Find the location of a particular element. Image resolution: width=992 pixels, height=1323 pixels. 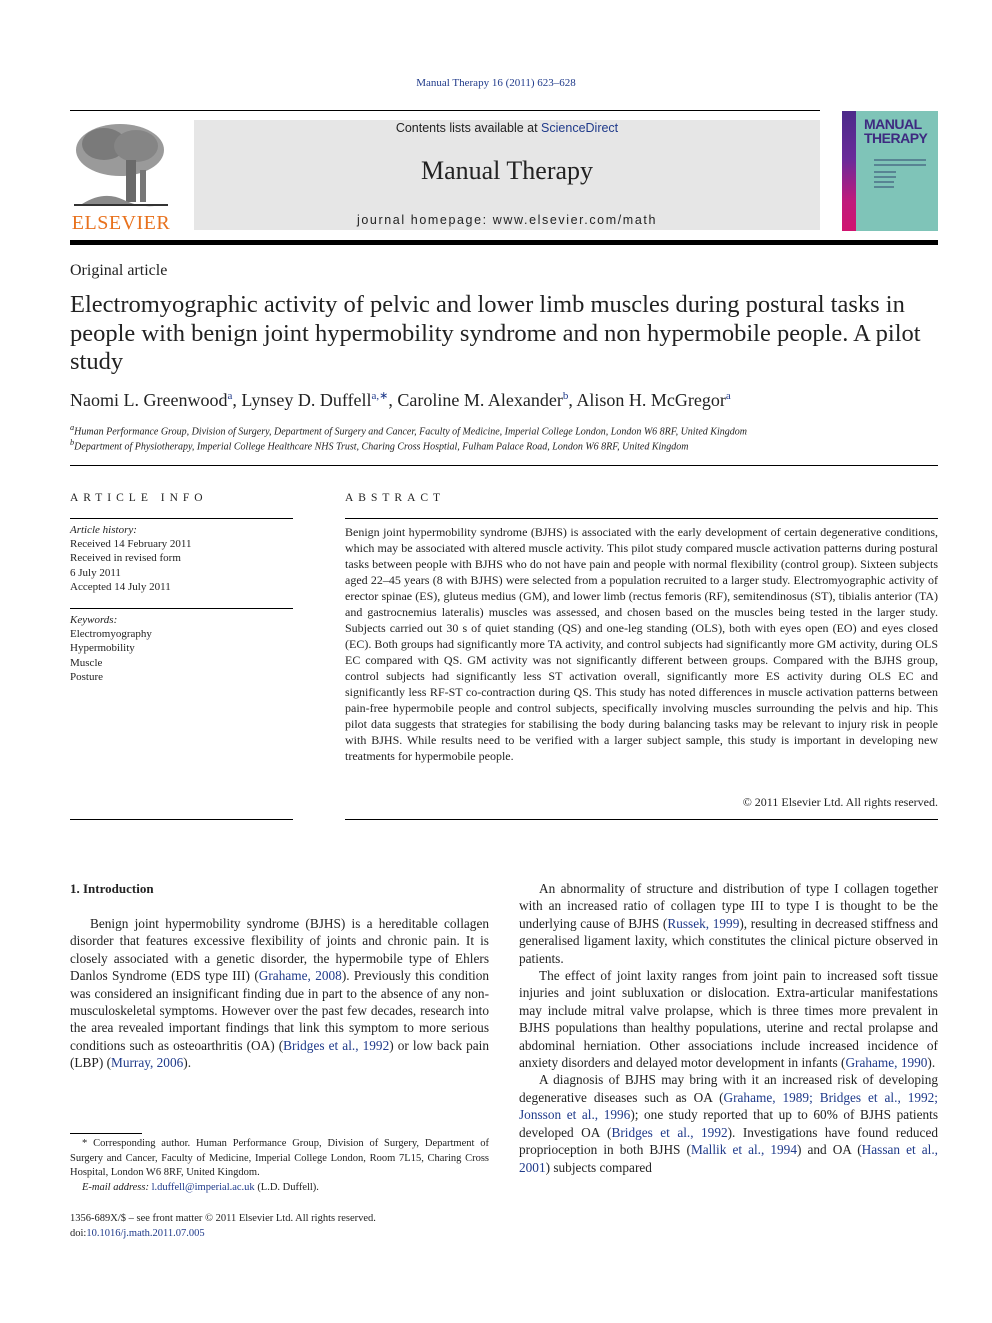

affiliation-rule is located at coordinates (504, 465).